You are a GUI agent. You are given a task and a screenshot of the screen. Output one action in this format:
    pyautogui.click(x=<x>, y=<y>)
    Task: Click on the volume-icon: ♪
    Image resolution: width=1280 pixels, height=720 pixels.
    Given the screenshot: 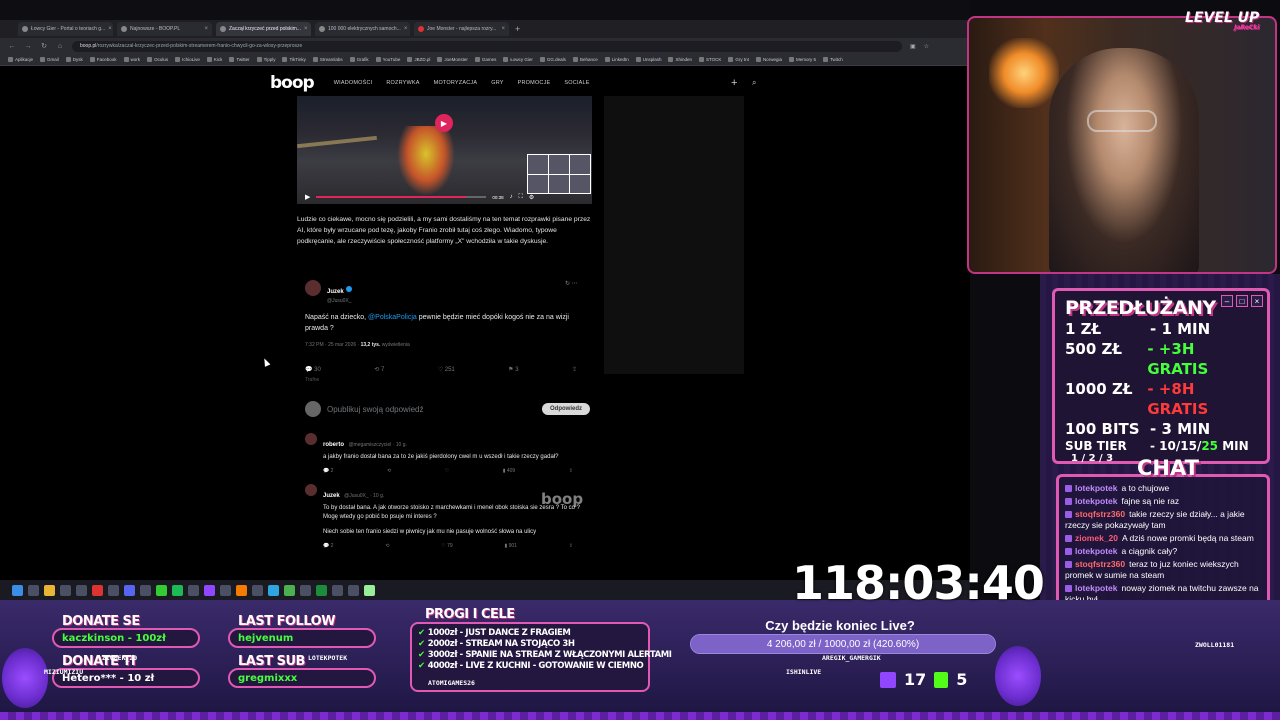 What is the action you would take?
    pyautogui.click(x=511, y=197)
    